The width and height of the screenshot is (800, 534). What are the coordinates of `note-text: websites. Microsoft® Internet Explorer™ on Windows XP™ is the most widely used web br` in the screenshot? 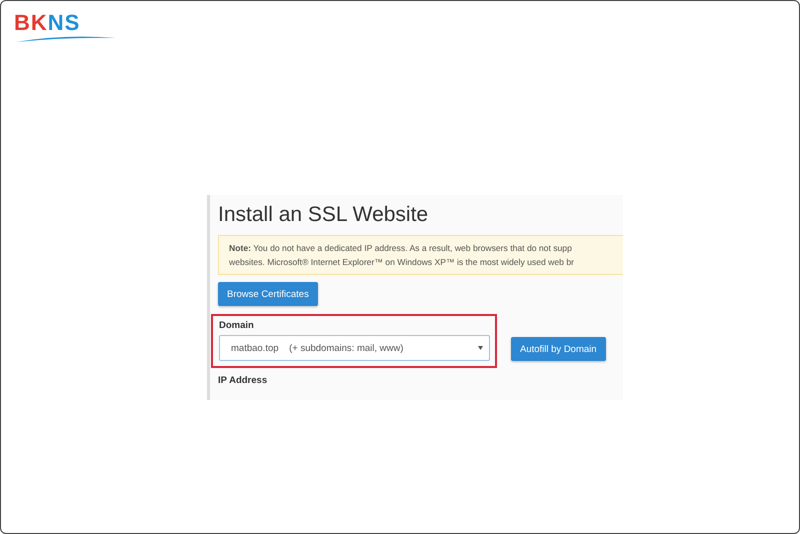 It's located at (402, 262).